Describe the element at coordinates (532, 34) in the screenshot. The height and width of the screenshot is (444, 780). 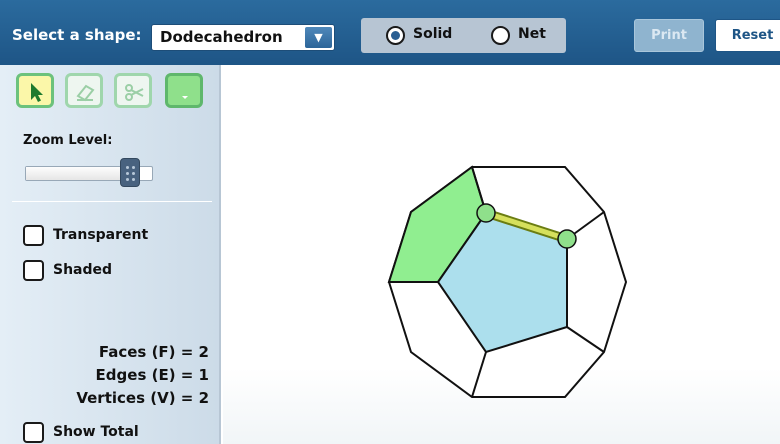
I see `radio-net-label: Net` at that location.